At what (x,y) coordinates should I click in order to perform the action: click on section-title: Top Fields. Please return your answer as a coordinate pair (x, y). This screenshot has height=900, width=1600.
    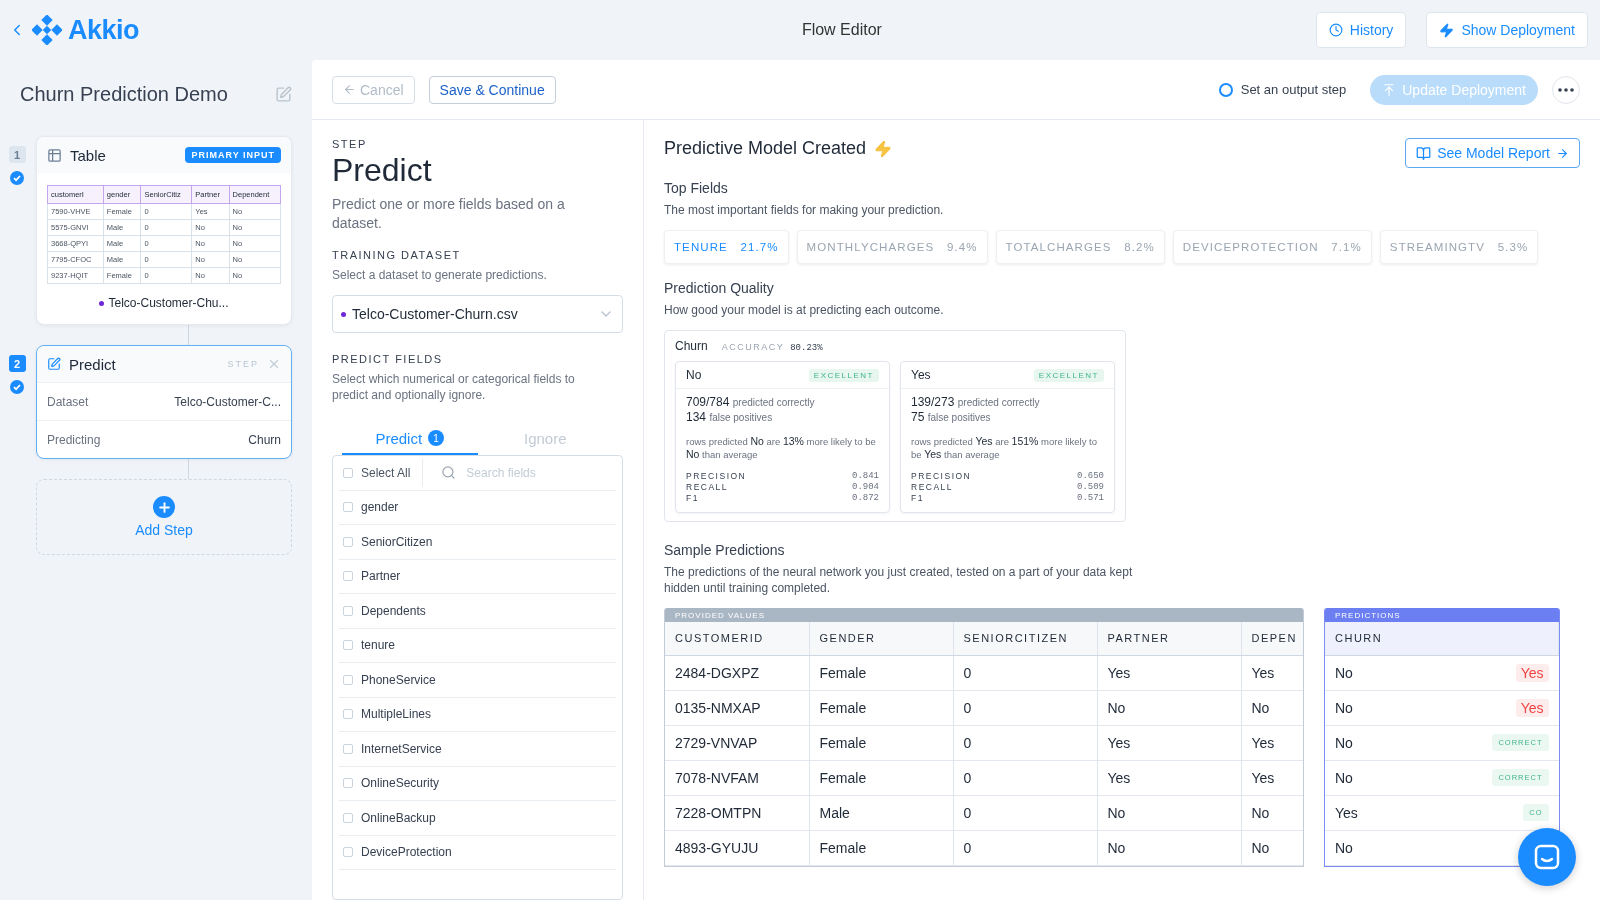
    Looking at the image, I should click on (696, 188).